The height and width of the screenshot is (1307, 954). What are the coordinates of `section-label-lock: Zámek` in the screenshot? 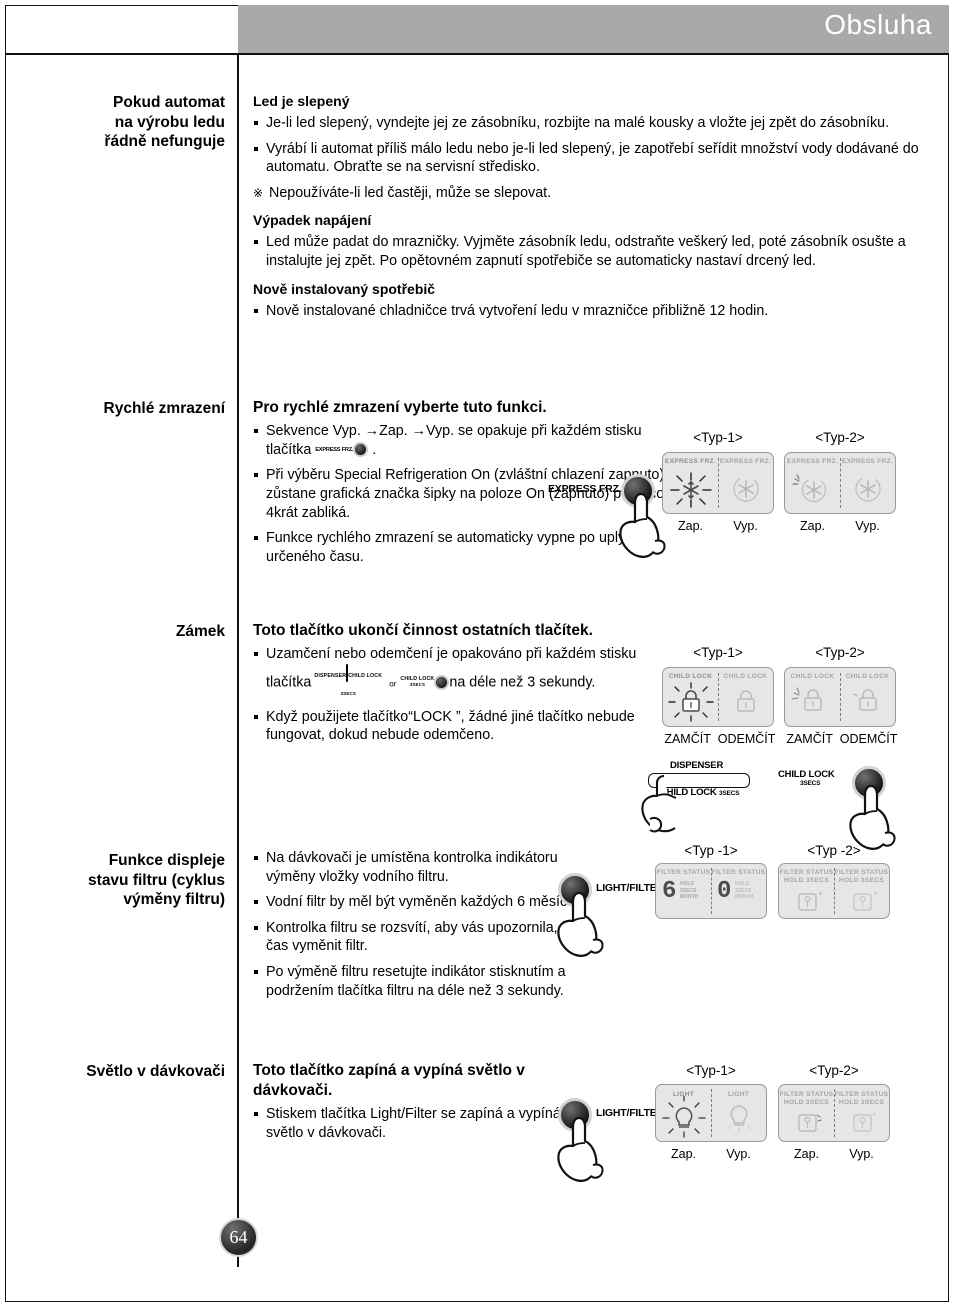 It's located at (122, 632).